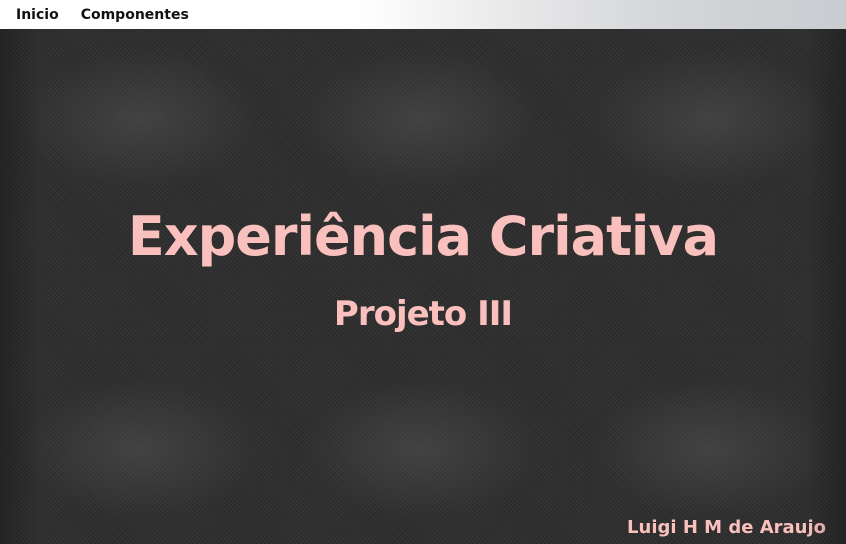 The height and width of the screenshot is (544, 846). What do you see at coordinates (423, 236) in the screenshot?
I see `hero-title: Experiência Criativa` at bounding box center [423, 236].